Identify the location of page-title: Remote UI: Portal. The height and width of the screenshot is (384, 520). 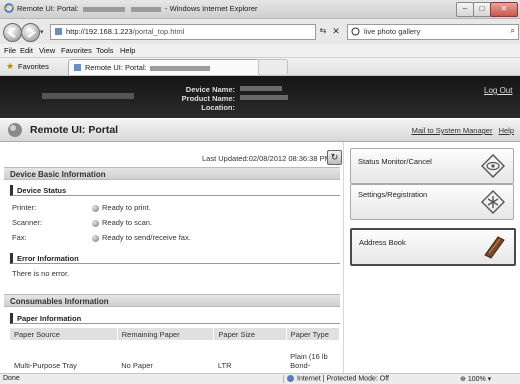
(74, 130).